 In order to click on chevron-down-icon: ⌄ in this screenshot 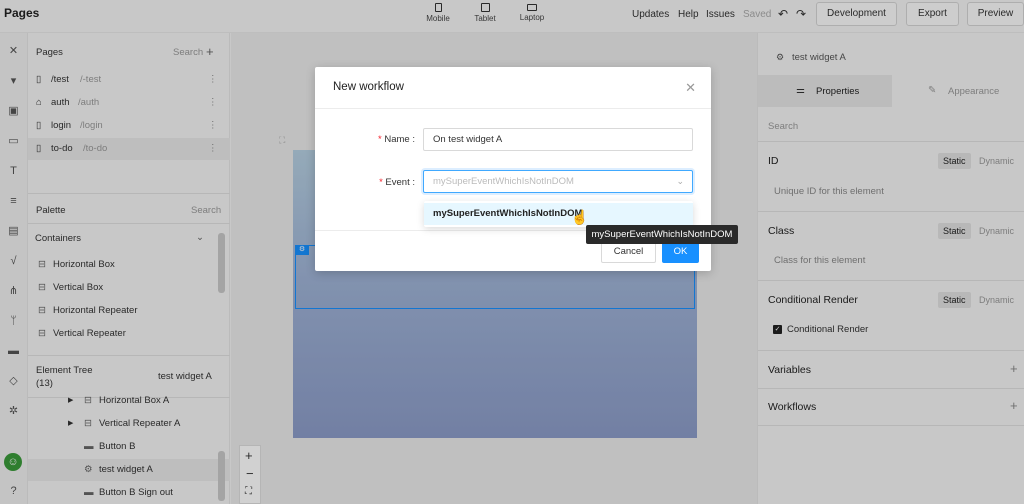, I will do `click(680, 181)`.